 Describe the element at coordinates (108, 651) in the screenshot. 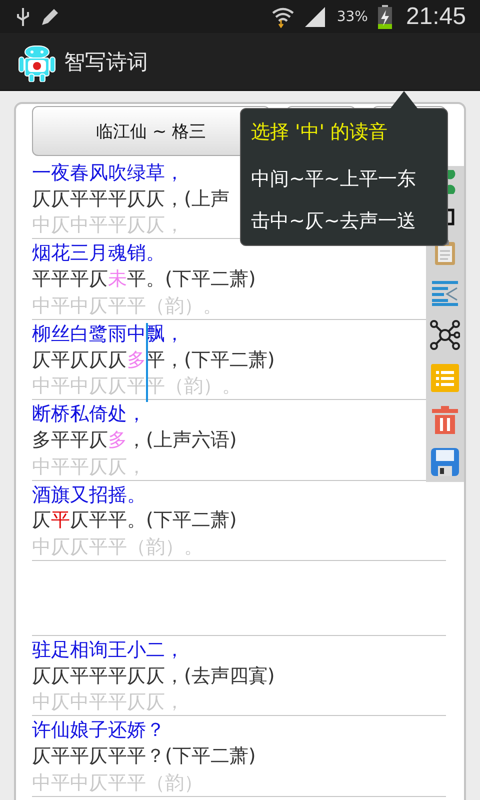

I see `poem-line: 驻足相询王小二，` at that location.